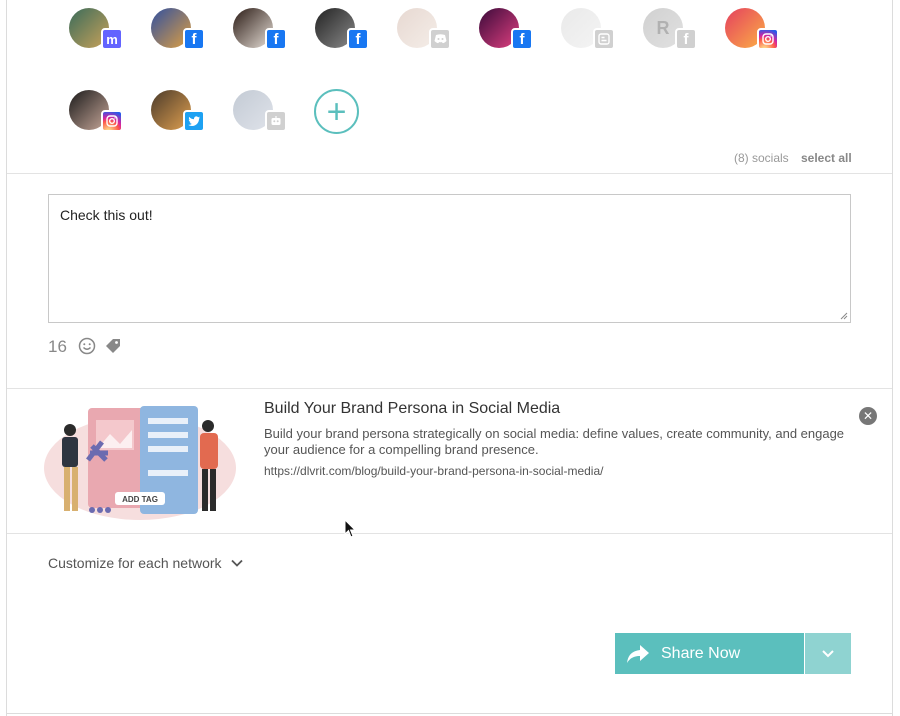  What do you see at coordinates (336, 111) in the screenshot?
I see `add-social-button: +` at bounding box center [336, 111].